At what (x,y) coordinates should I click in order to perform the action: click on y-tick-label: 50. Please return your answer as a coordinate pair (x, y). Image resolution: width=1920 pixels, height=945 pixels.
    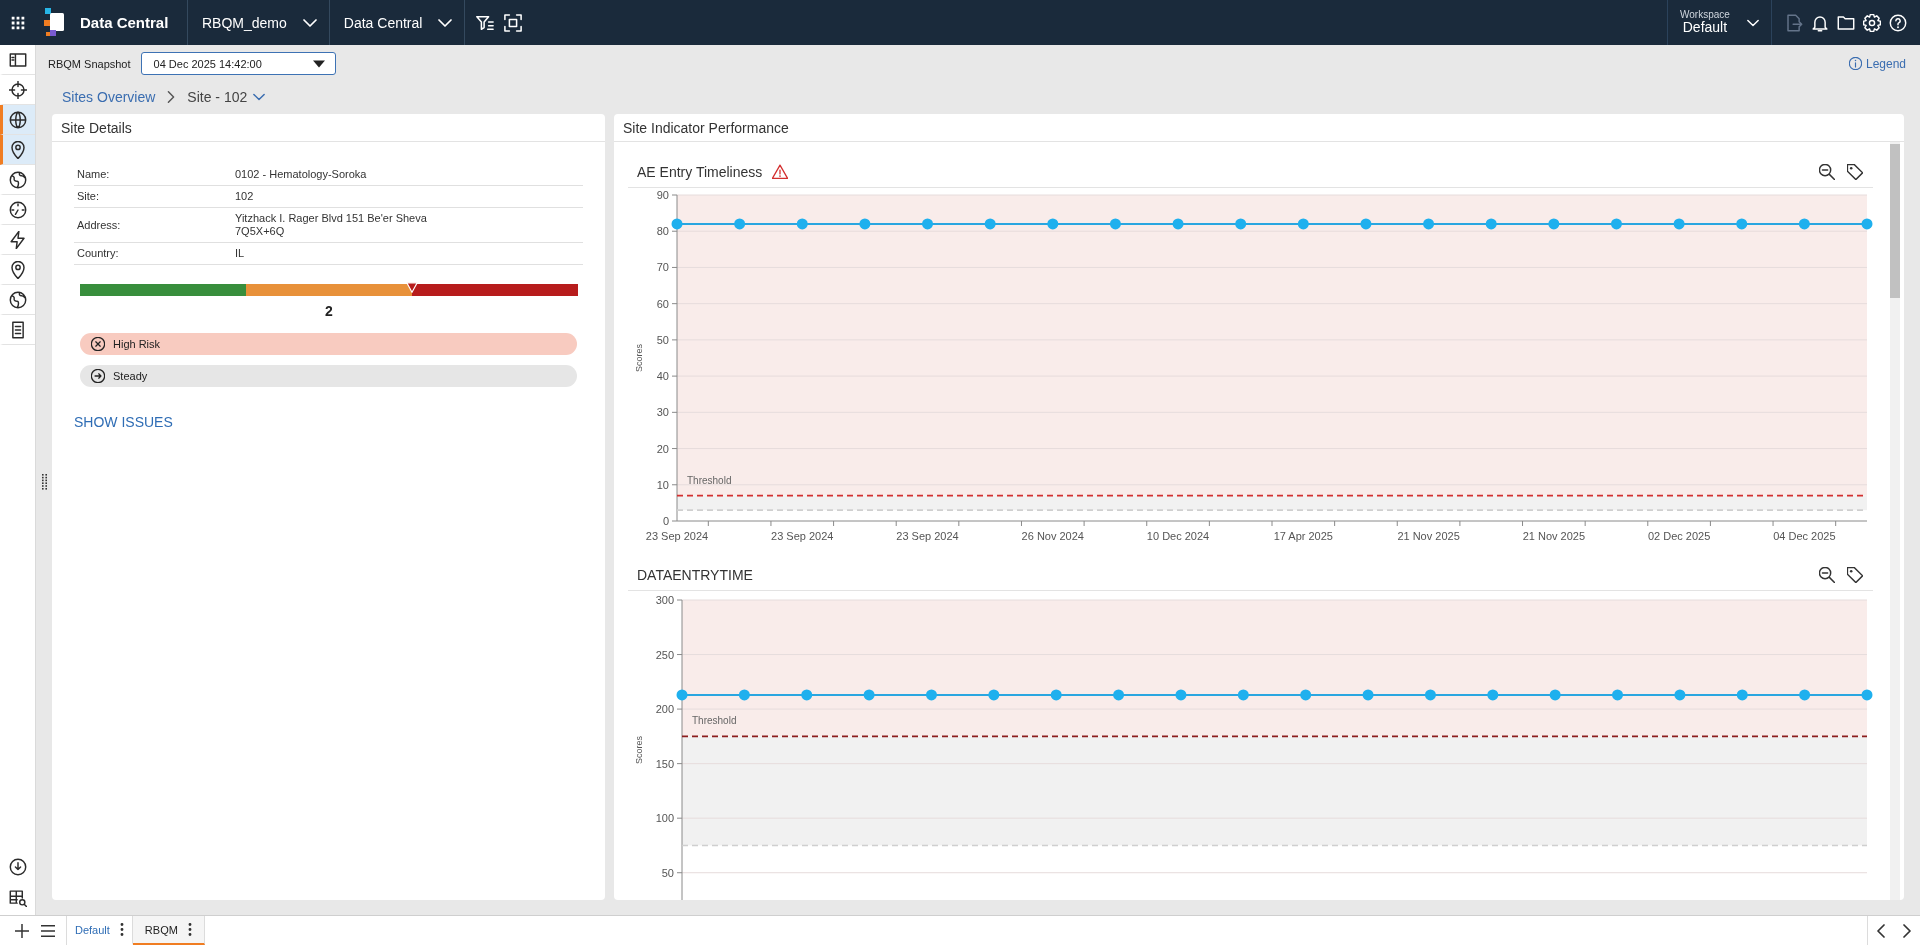
    Looking at the image, I should click on (667, 872).